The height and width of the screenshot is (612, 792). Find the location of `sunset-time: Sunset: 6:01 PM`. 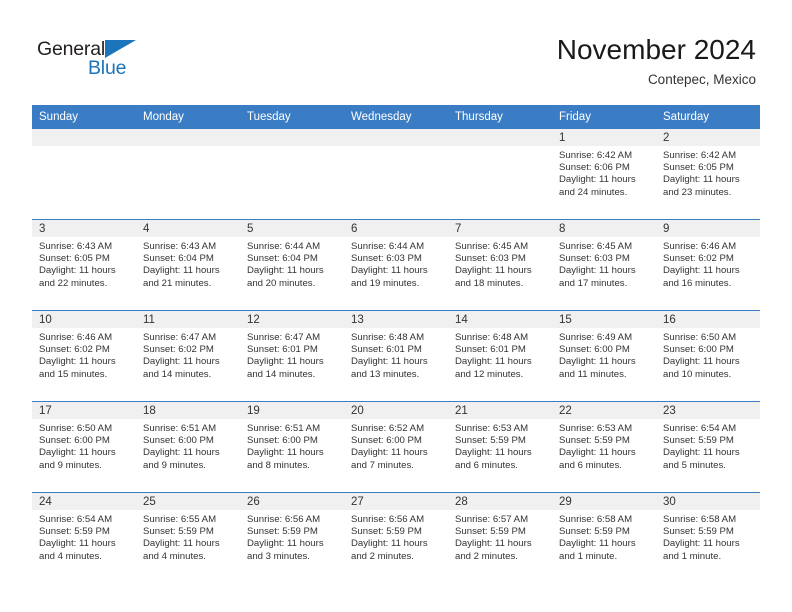

sunset-time: Sunset: 6:01 PM is located at coordinates (490, 350).